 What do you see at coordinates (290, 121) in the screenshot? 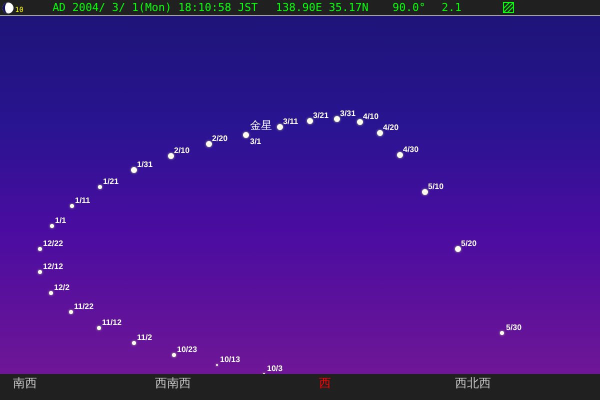
I see `date-label: 3/11` at bounding box center [290, 121].